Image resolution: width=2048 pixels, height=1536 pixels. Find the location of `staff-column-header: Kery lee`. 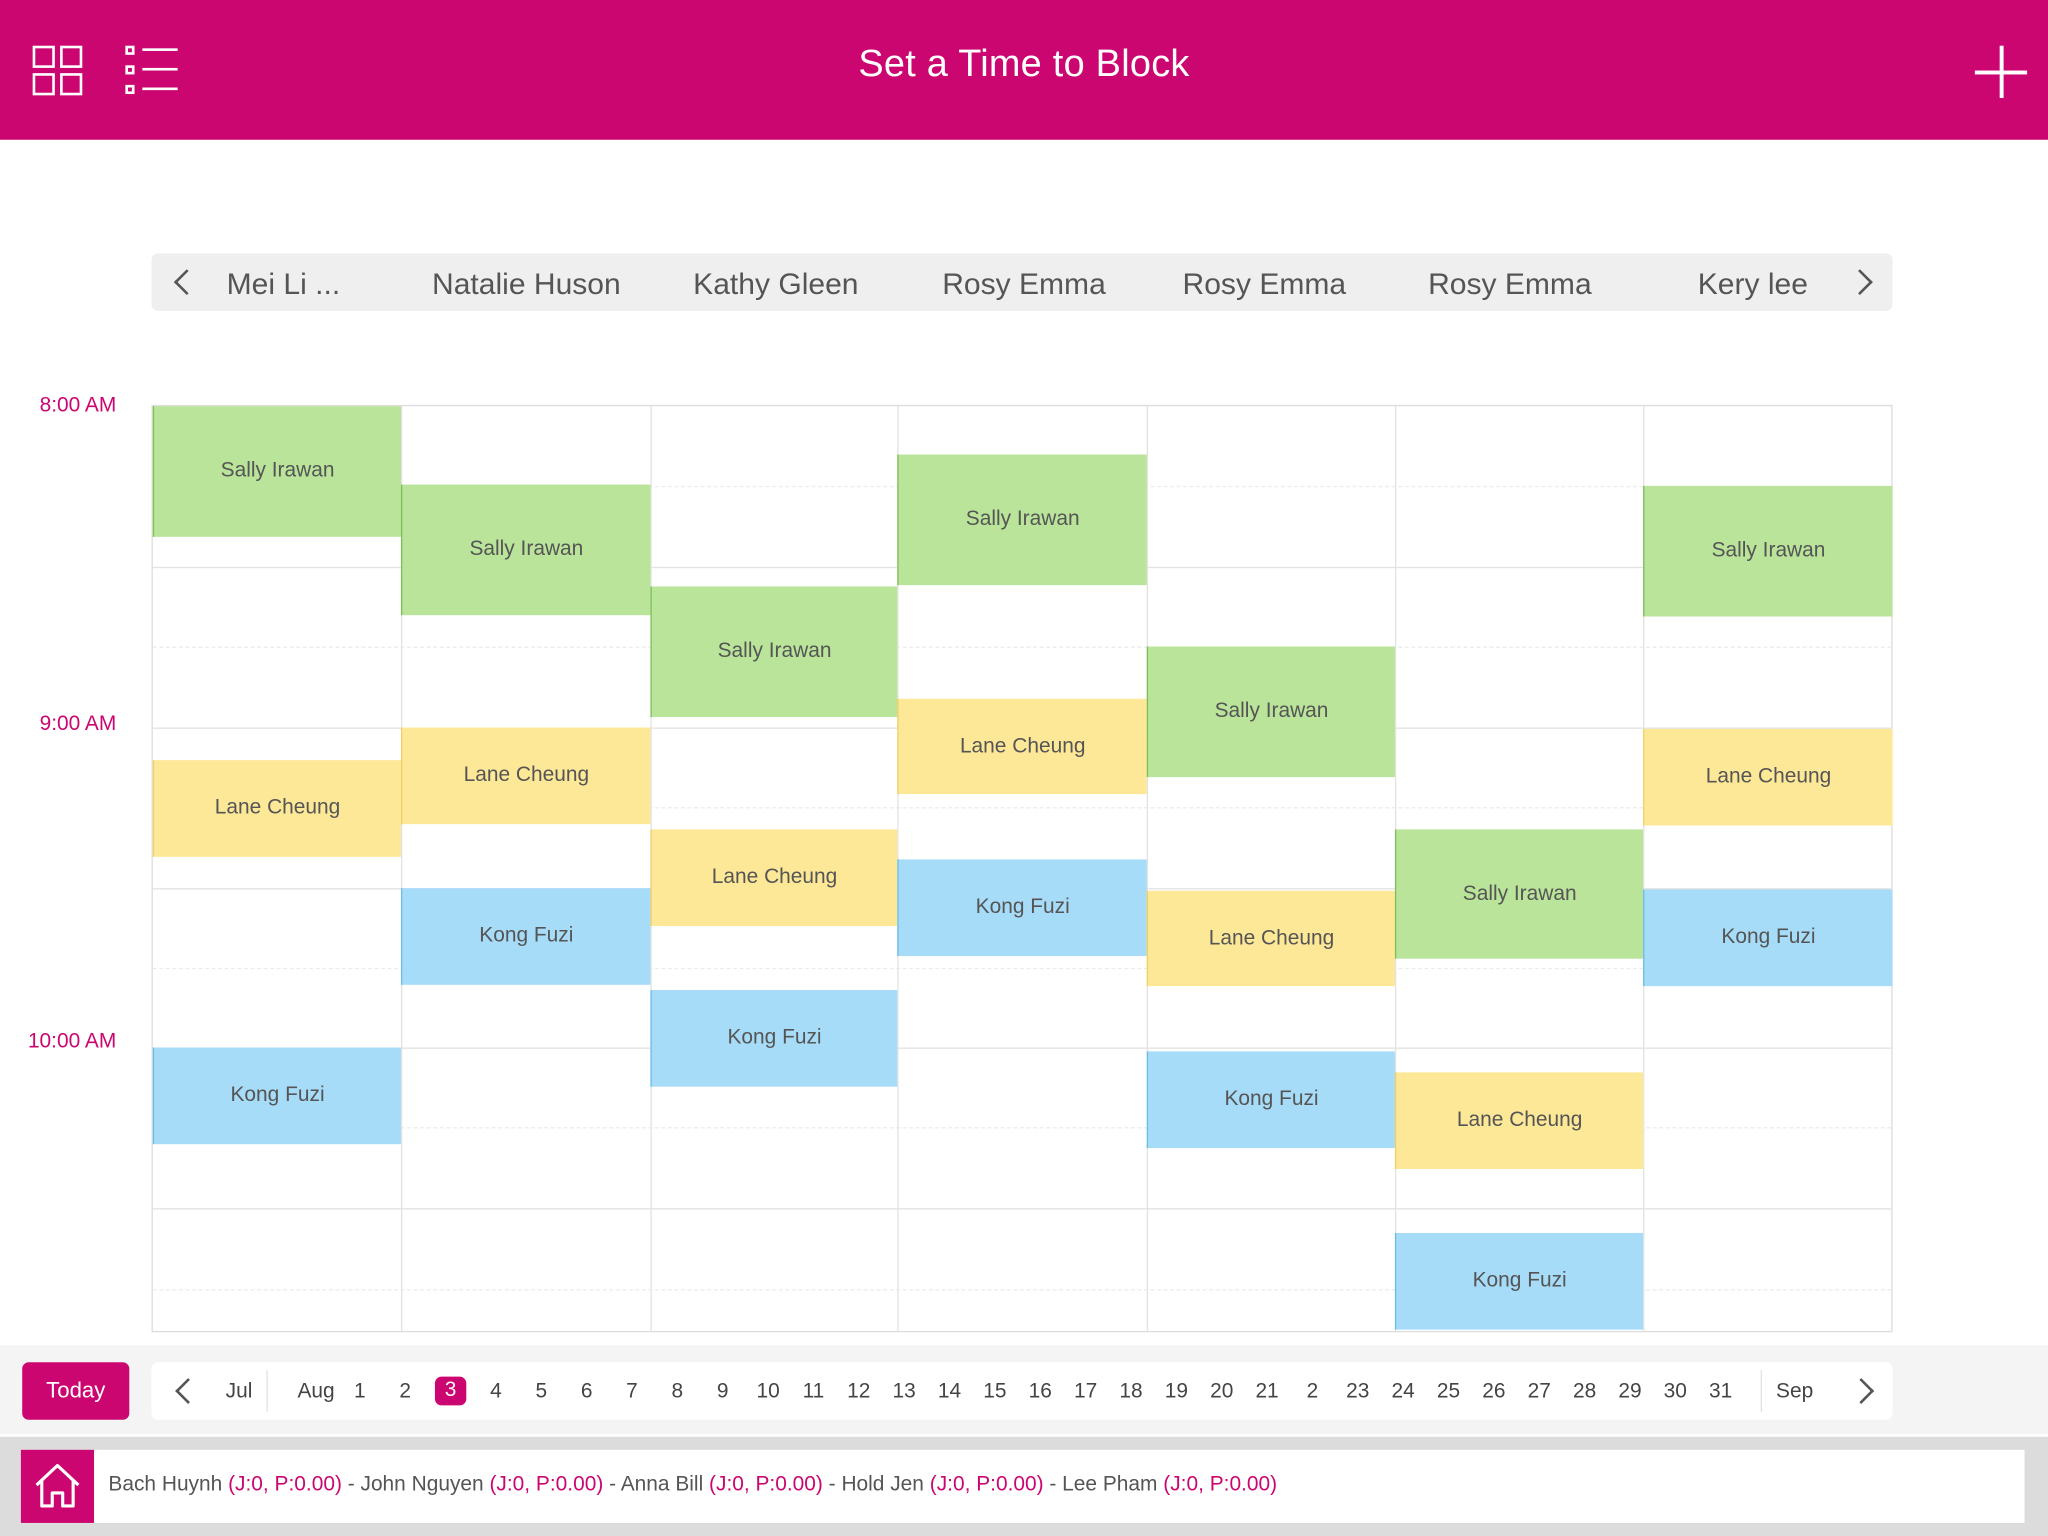

staff-column-header: Kery lee is located at coordinates (1753, 283).